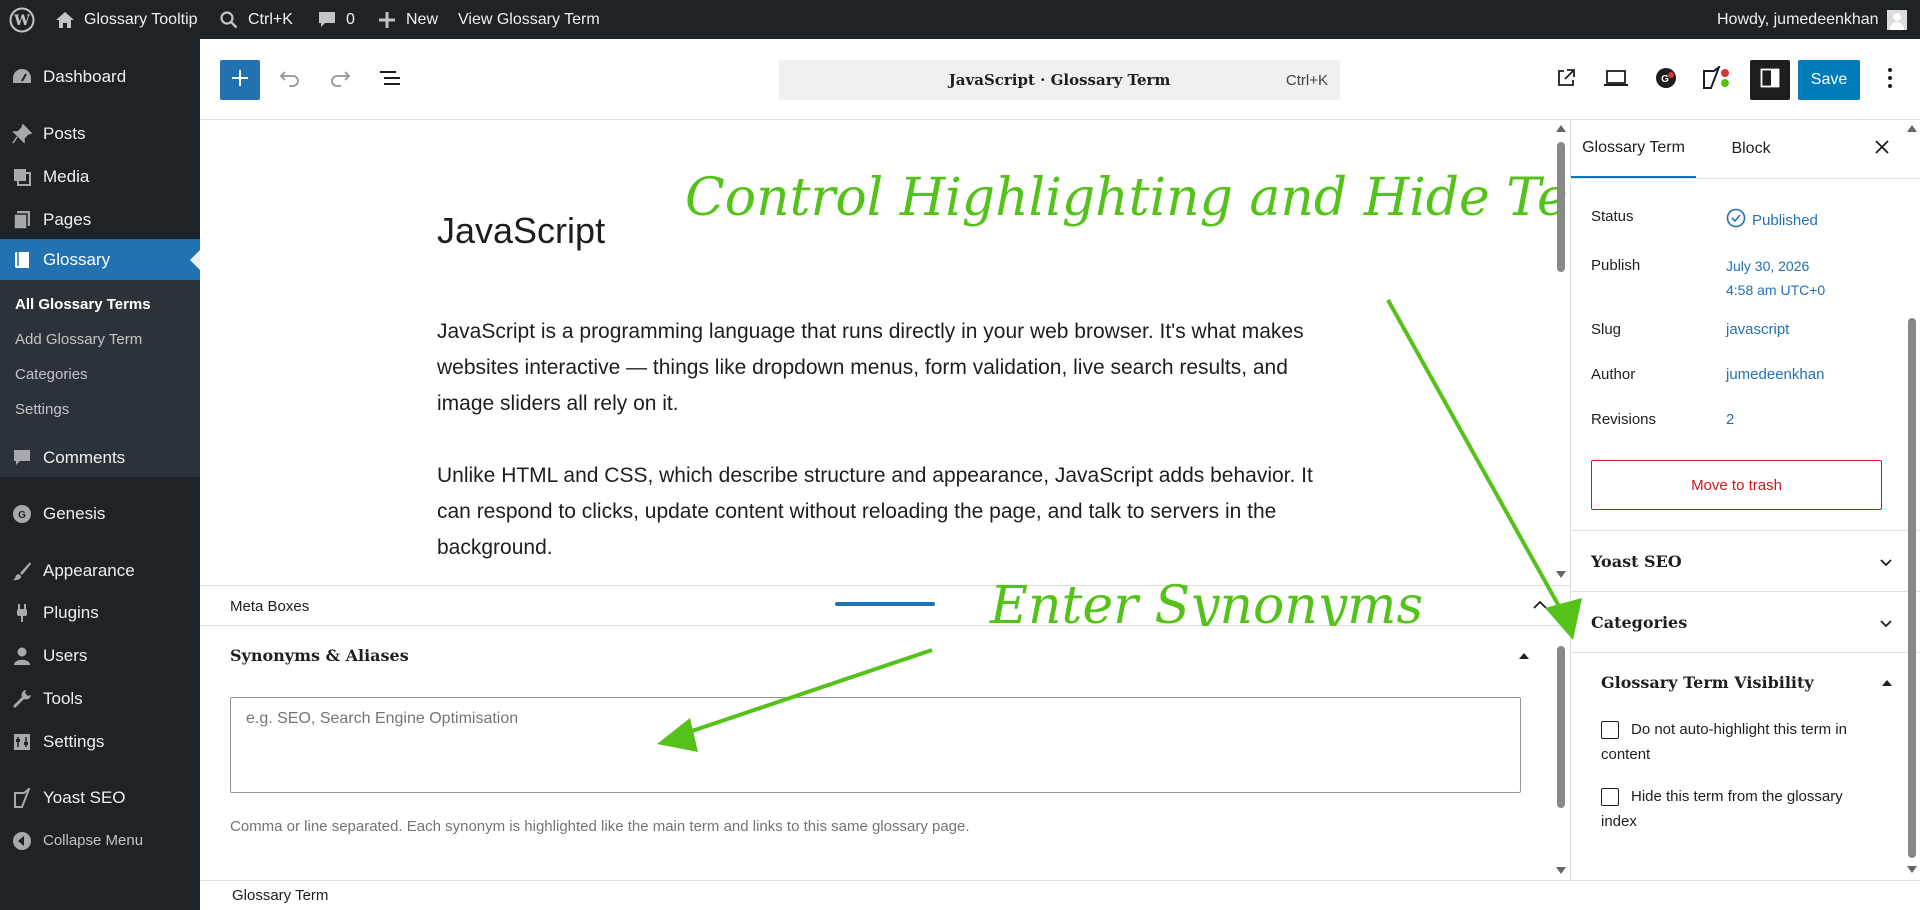  What do you see at coordinates (100, 570) in the screenshot?
I see `menu-appearance: Appearance` at bounding box center [100, 570].